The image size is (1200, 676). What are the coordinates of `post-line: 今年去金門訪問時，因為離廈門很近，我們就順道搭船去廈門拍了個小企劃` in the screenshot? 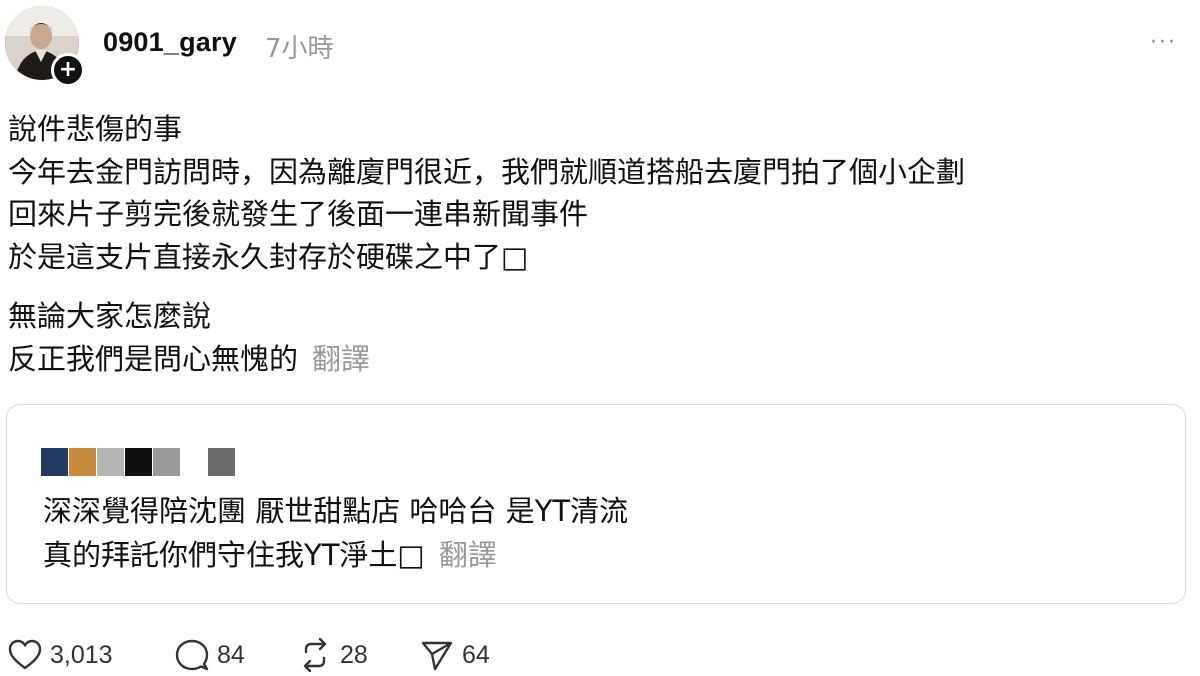 It's located at (487, 171).